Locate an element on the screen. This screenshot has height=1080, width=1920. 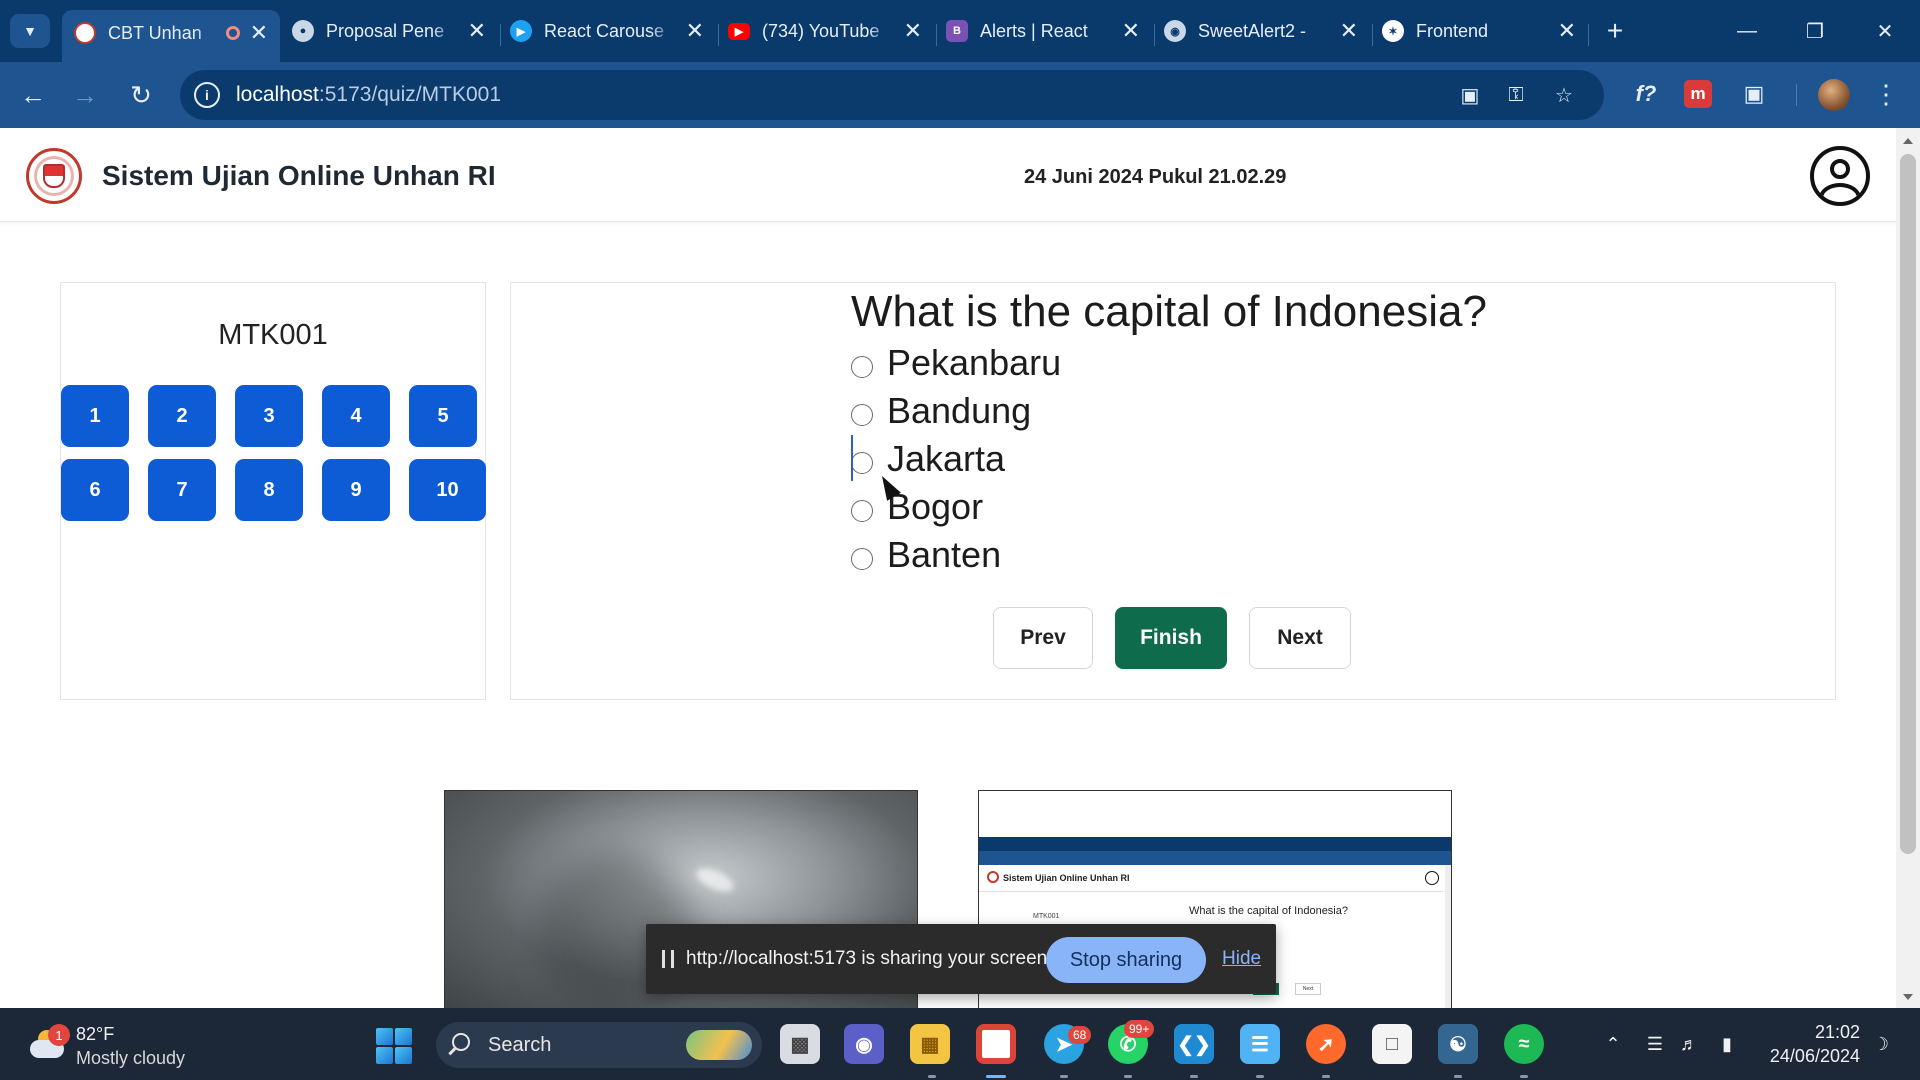
bookmark-star-icon: ☆ is located at coordinates (1564, 95).